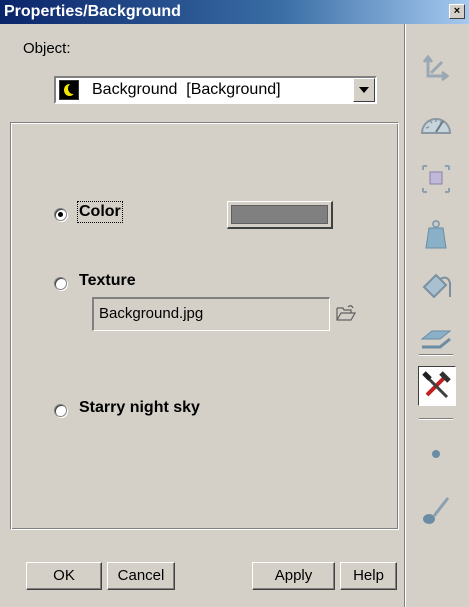  I want to click on night-moon-icon, so click(69, 90).